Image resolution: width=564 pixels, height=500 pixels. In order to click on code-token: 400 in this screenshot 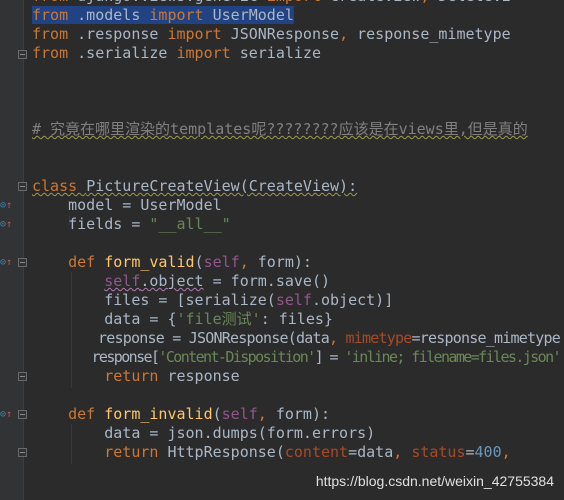, I will do `click(488, 452)`.